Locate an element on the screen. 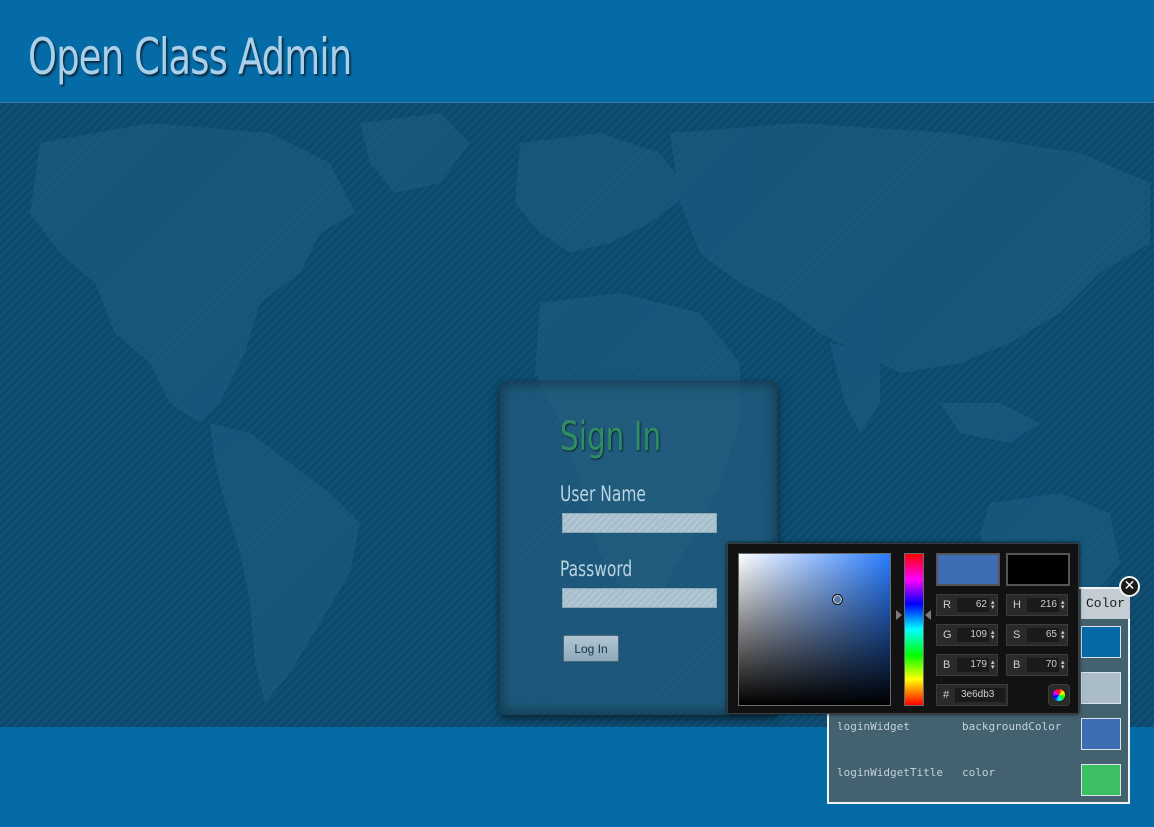  hue-field: H 216 ▴ ▾ is located at coordinates (1037, 605).